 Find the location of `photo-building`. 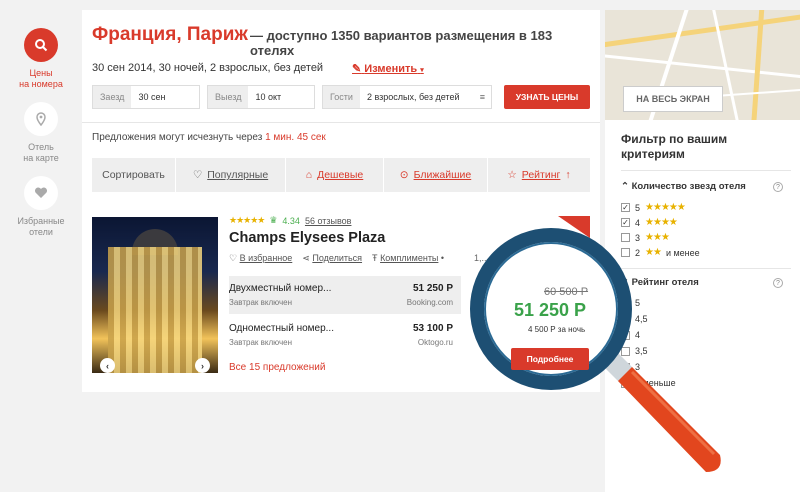

photo-building is located at coordinates (155, 310).